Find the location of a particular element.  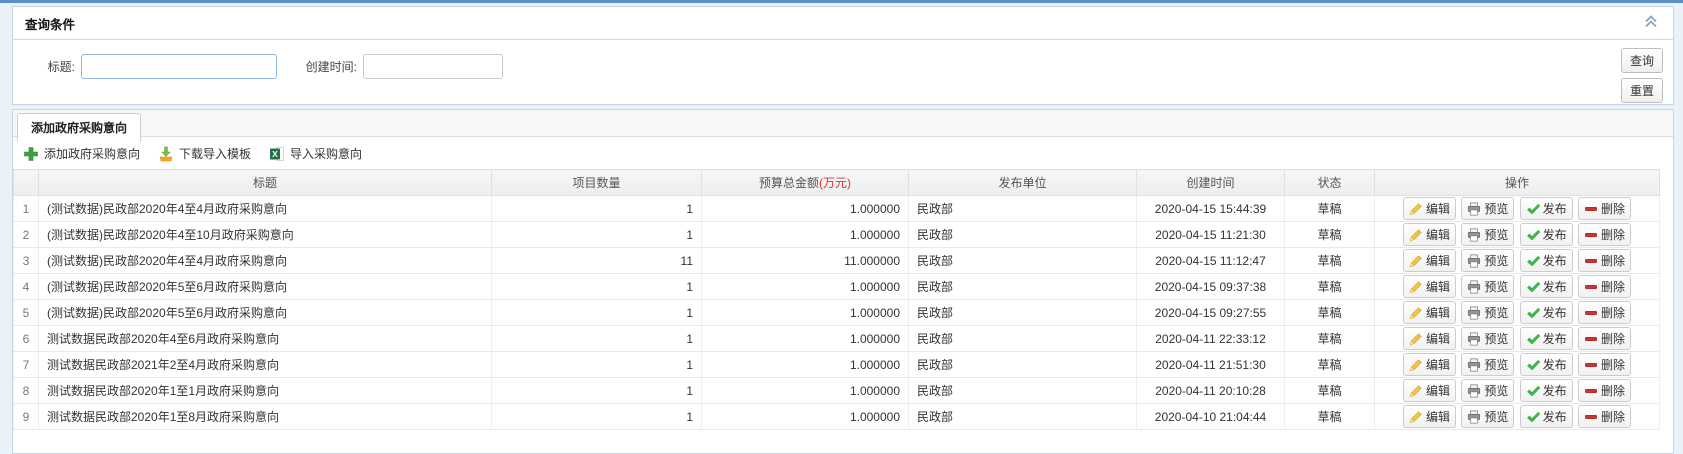

search-button: 查询 is located at coordinates (1641, 60).